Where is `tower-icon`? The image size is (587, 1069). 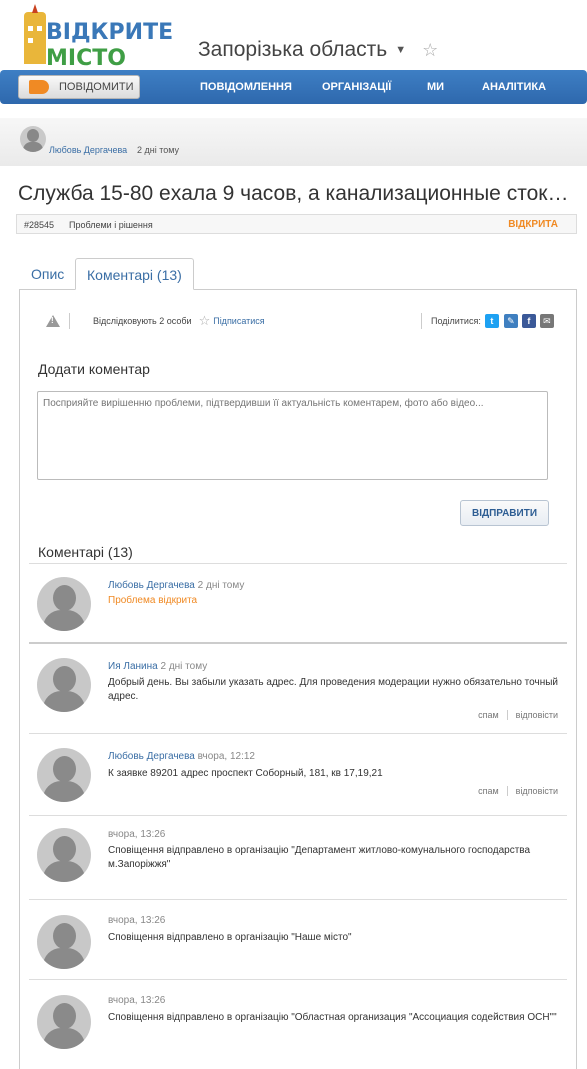
tower-icon is located at coordinates (35, 34).